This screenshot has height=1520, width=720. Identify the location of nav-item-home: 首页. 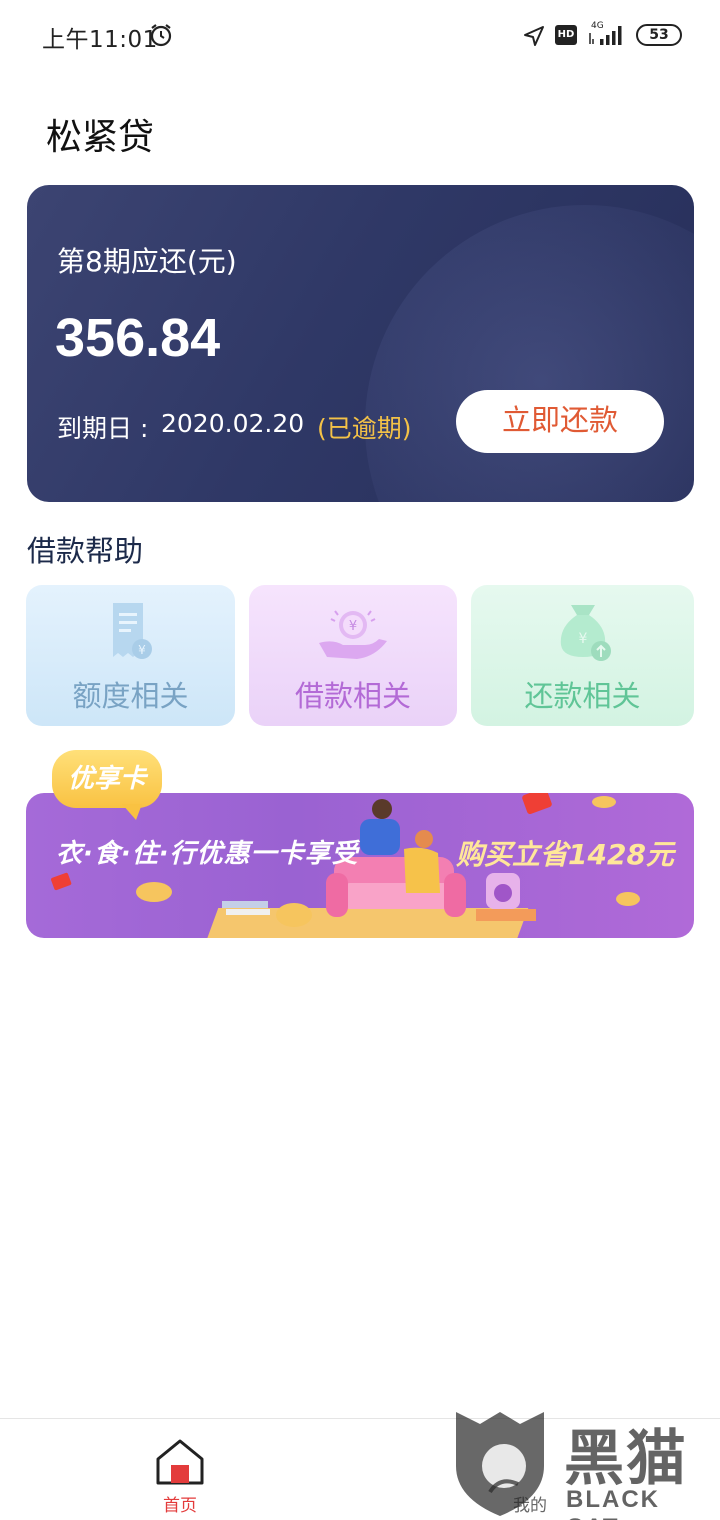
(180, 1469).